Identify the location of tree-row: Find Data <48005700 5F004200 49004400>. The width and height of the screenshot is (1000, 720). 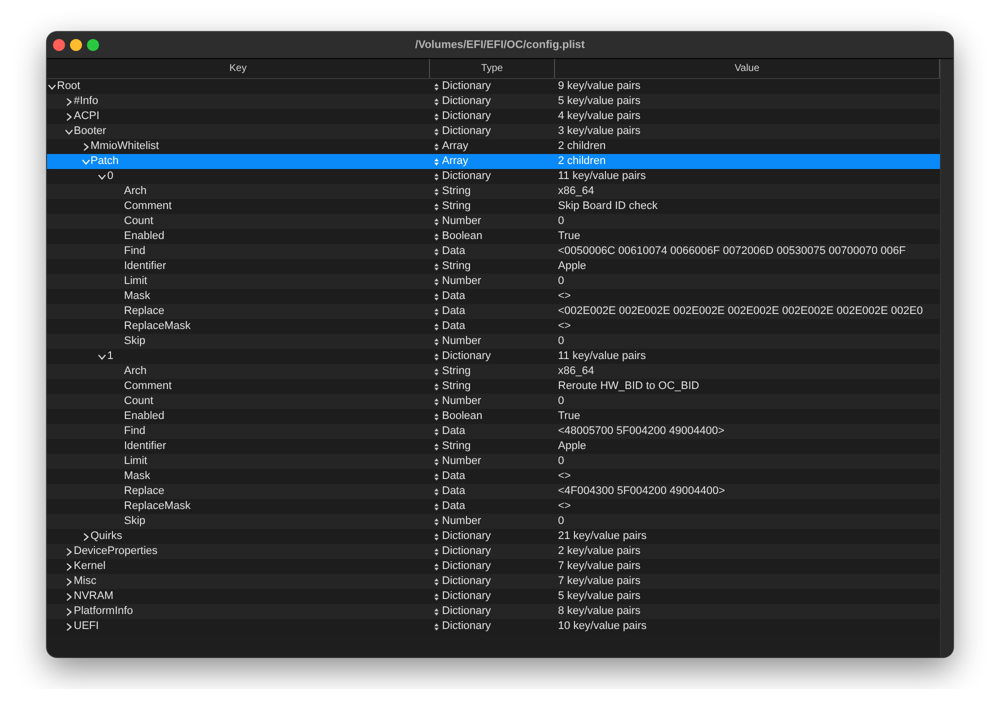
(493, 431).